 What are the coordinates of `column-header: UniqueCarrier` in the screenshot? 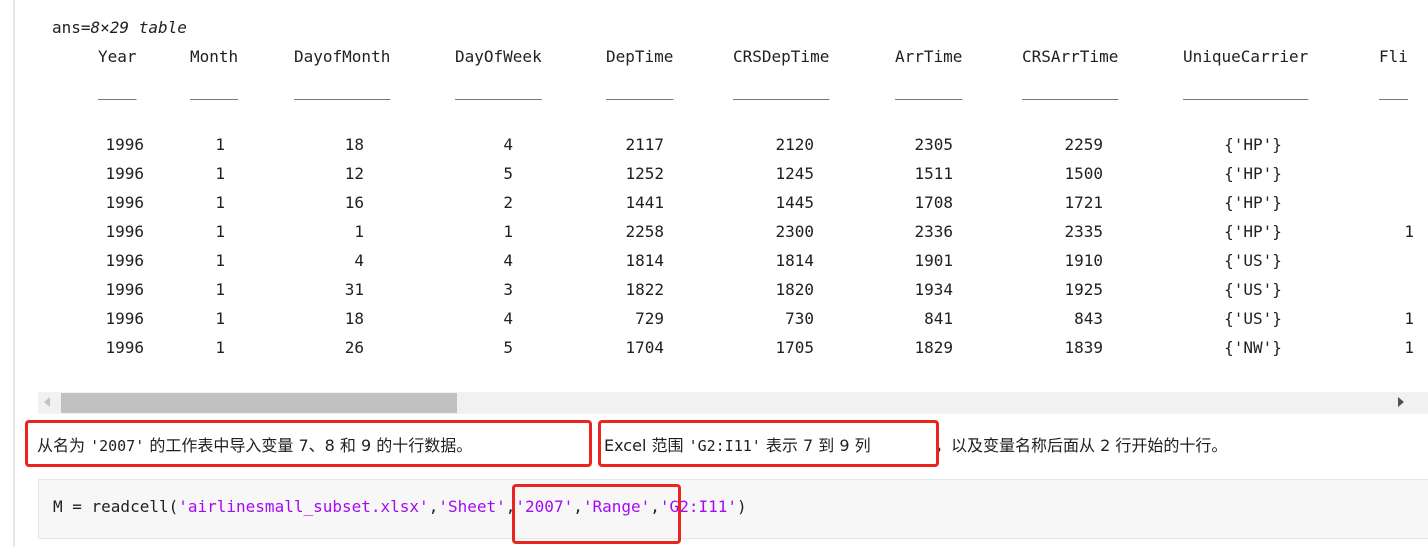 It's located at (1246, 56).